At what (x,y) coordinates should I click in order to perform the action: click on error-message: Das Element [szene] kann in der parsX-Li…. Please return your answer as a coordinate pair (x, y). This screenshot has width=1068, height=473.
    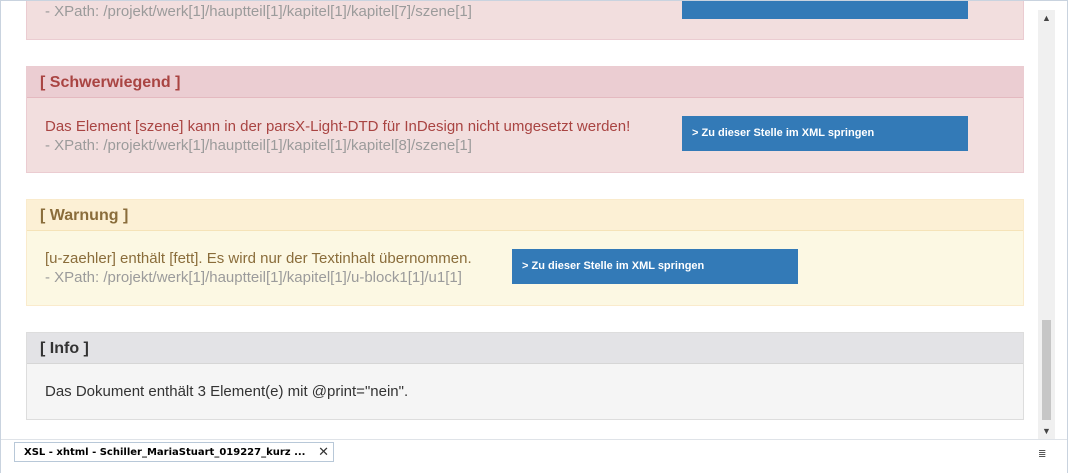
    Looking at the image, I should click on (338, 126).